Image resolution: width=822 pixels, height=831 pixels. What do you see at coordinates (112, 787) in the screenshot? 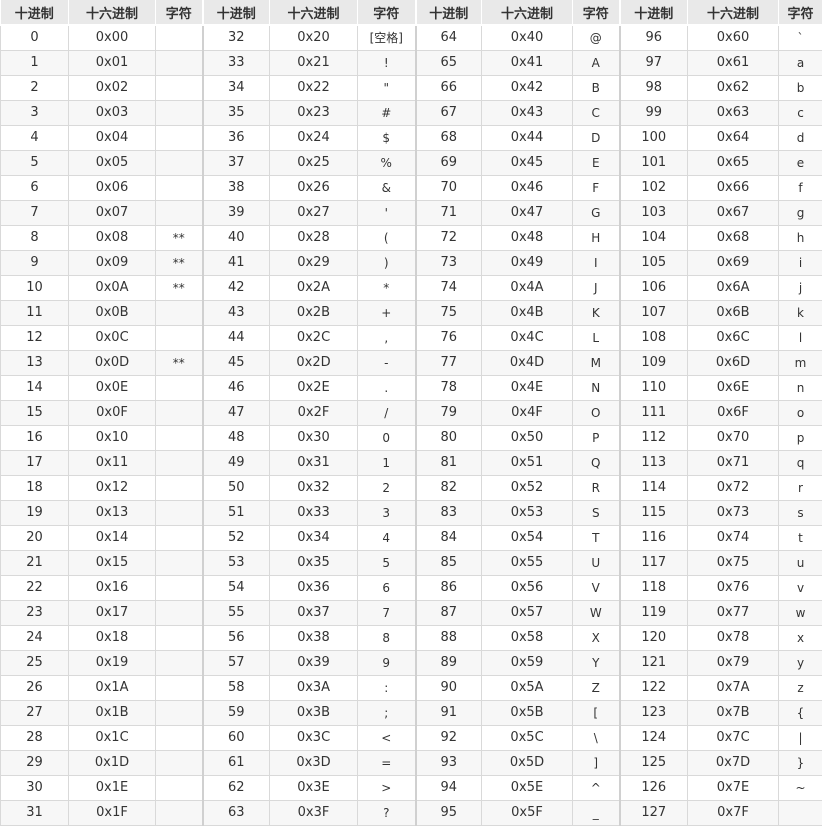
I see `hex-cell: 0x1E` at bounding box center [112, 787].